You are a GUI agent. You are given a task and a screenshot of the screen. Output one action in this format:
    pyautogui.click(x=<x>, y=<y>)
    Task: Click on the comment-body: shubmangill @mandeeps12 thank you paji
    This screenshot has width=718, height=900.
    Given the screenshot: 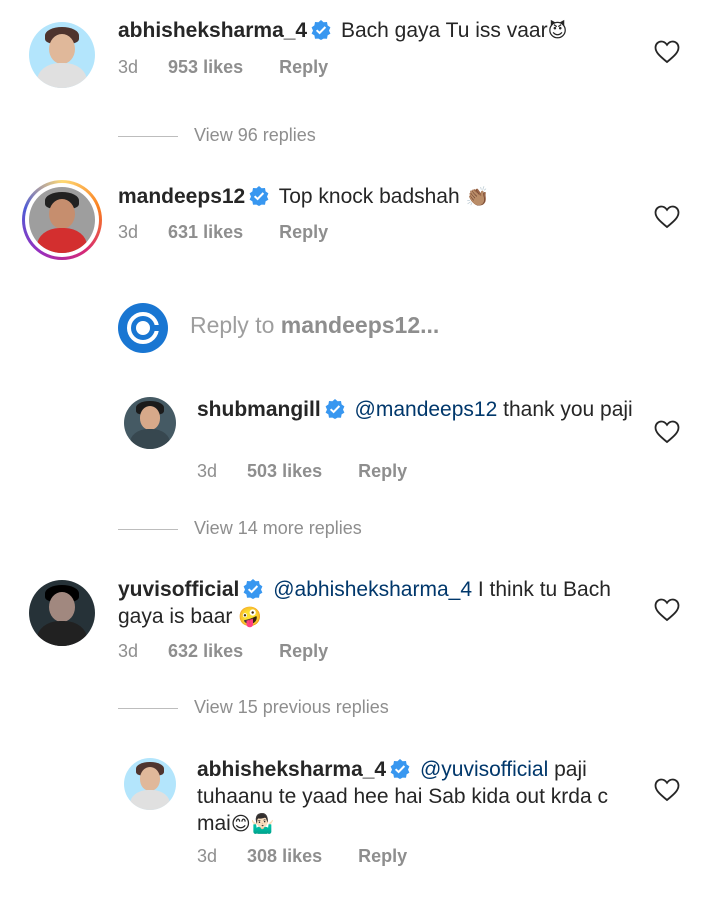 What is the action you would take?
    pyautogui.click(x=417, y=409)
    